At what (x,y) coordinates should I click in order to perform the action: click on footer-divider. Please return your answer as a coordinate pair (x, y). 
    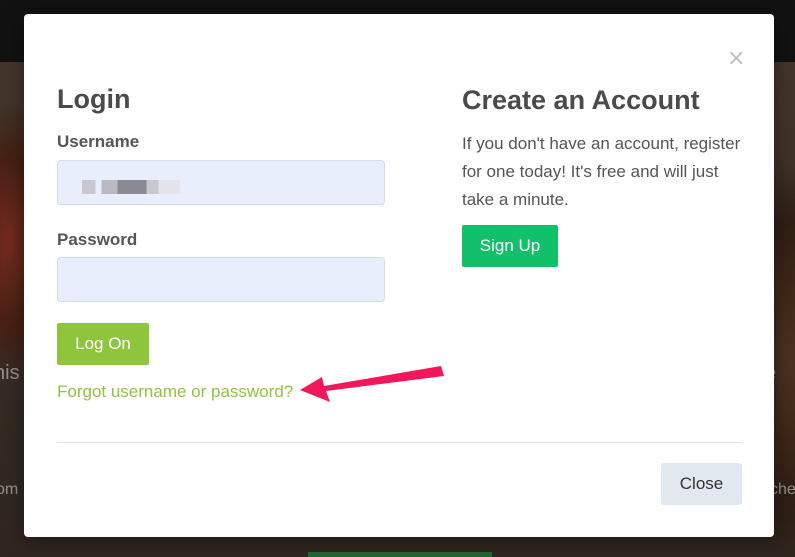
    Looking at the image, I should click on (399, 442).